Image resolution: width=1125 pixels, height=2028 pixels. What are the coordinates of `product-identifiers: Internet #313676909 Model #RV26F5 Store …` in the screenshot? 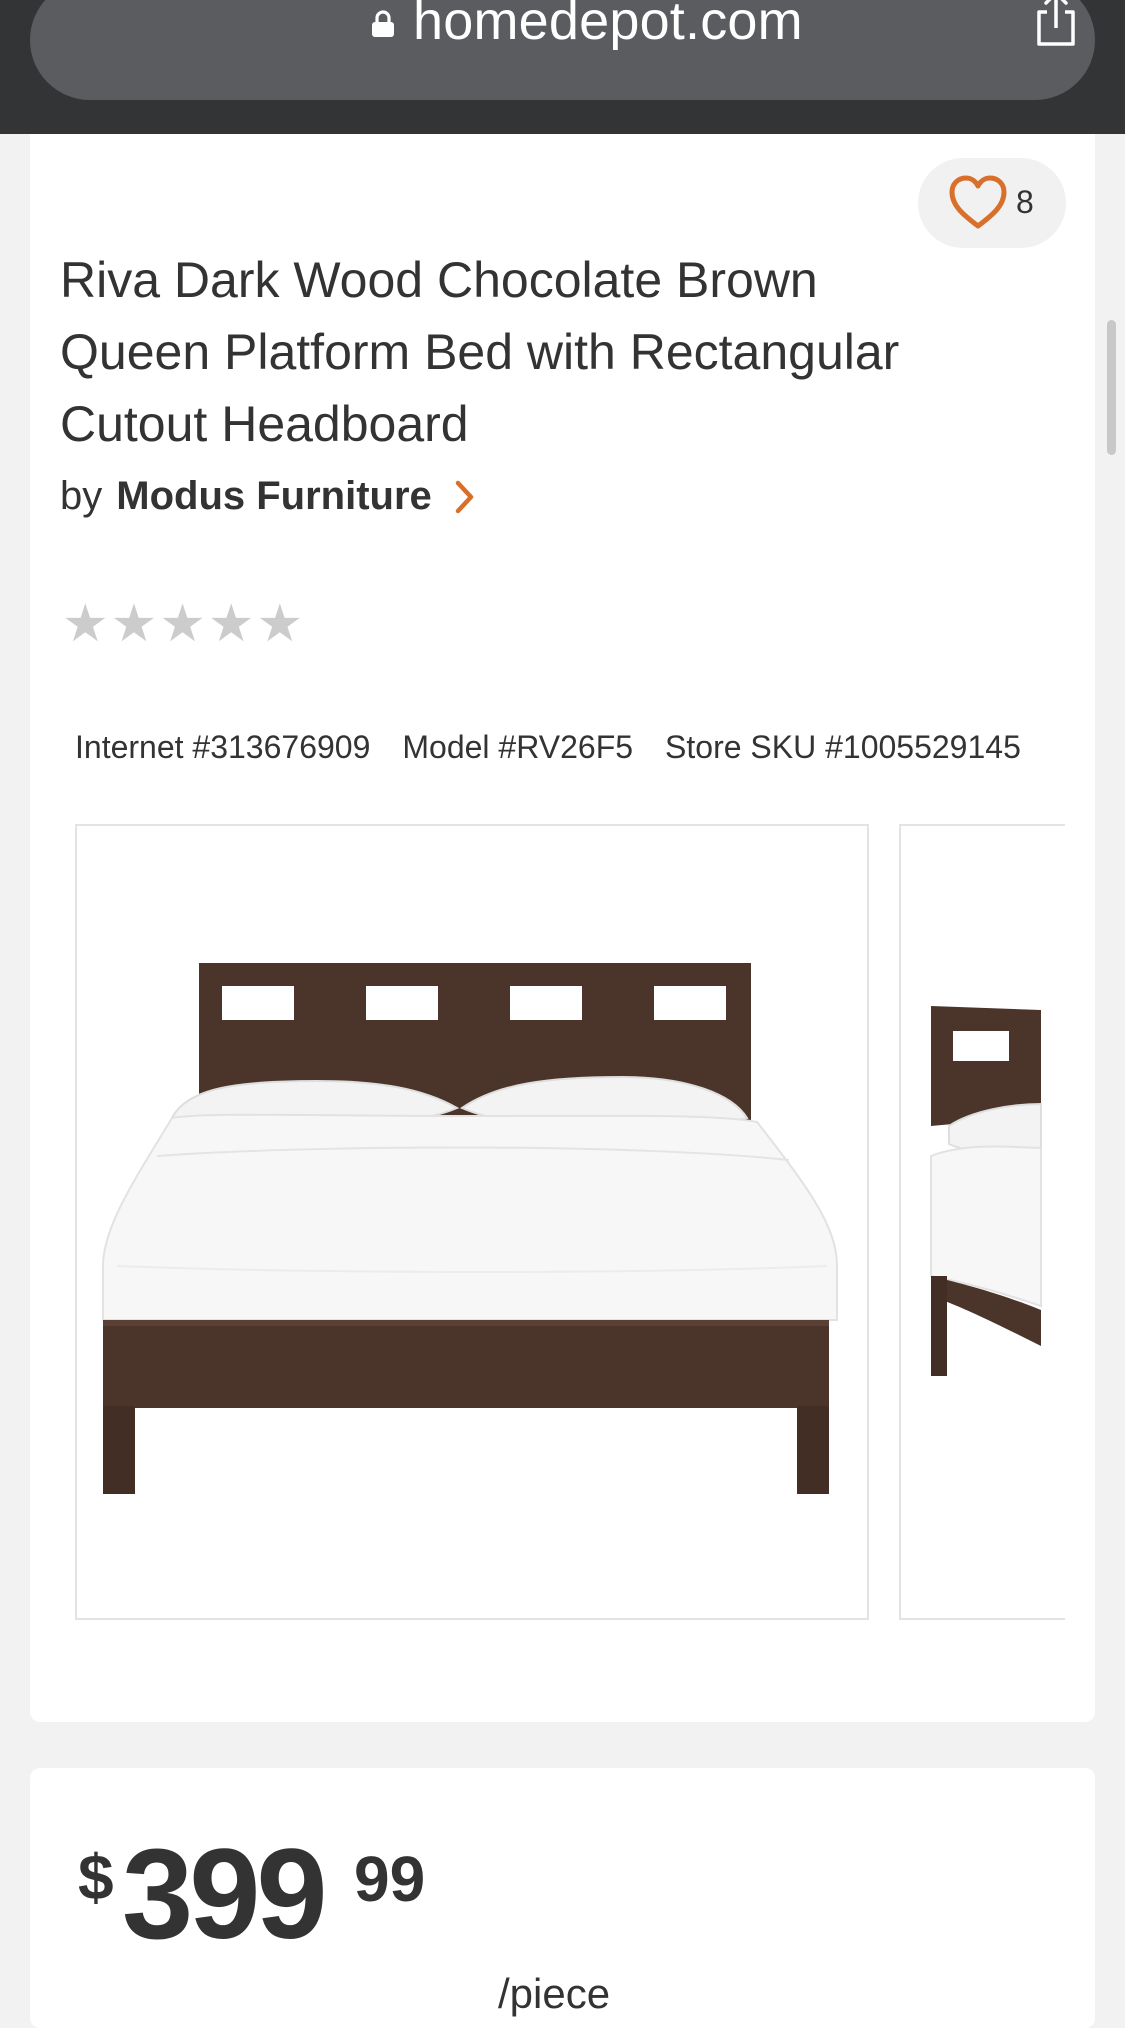 It's located at (548, 747).